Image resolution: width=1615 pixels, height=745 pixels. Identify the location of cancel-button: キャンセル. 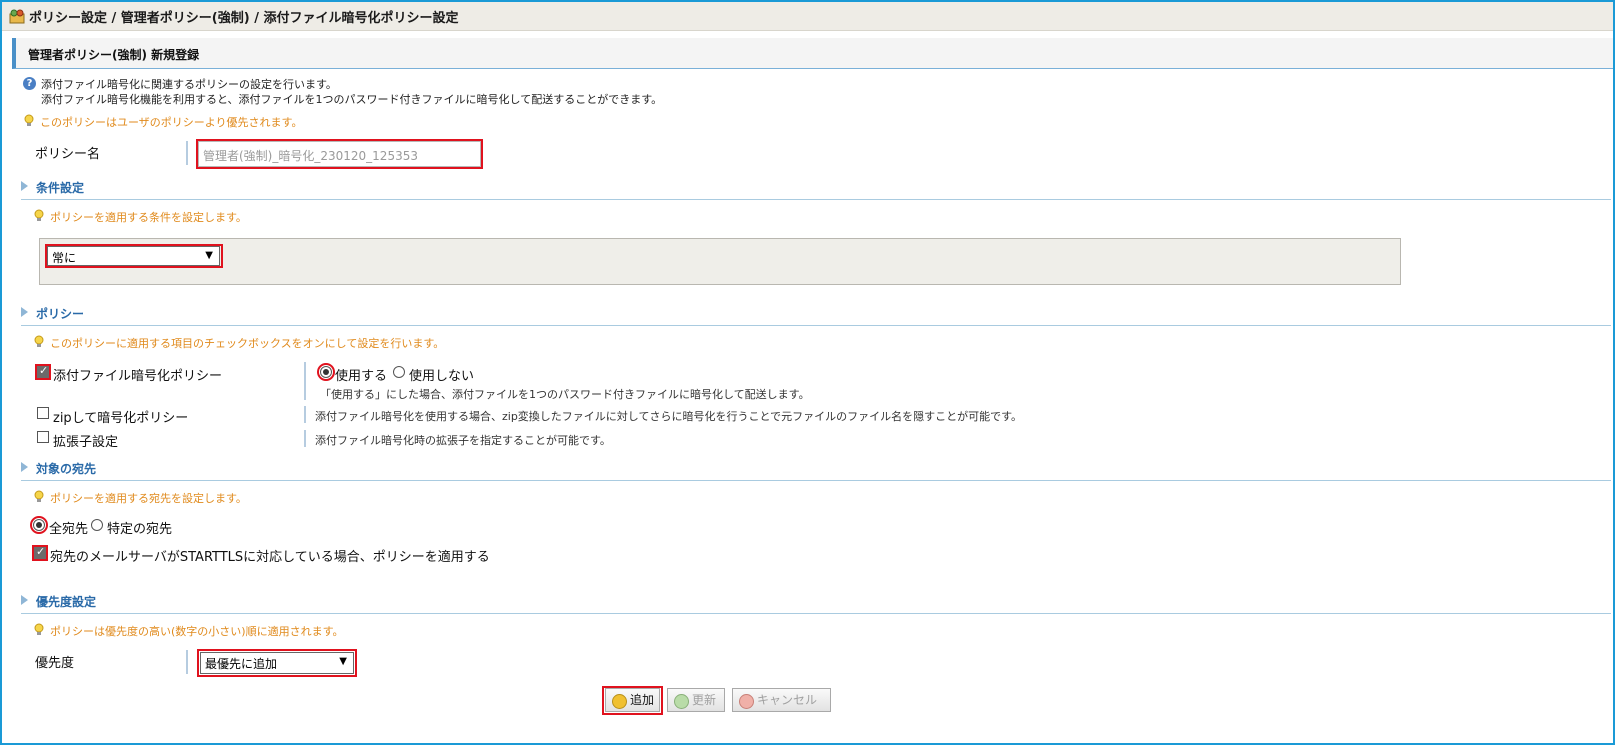
(781, 700).